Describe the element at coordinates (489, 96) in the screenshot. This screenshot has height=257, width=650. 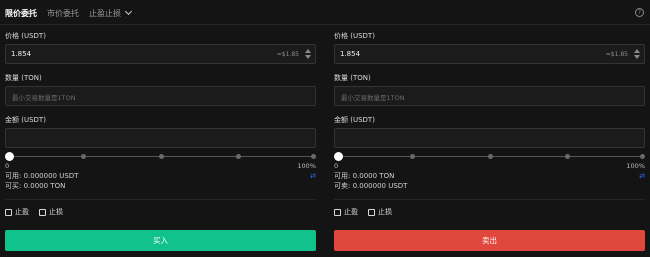
I see `sell-qty-input: 最小交易数量是1TON` at that location.